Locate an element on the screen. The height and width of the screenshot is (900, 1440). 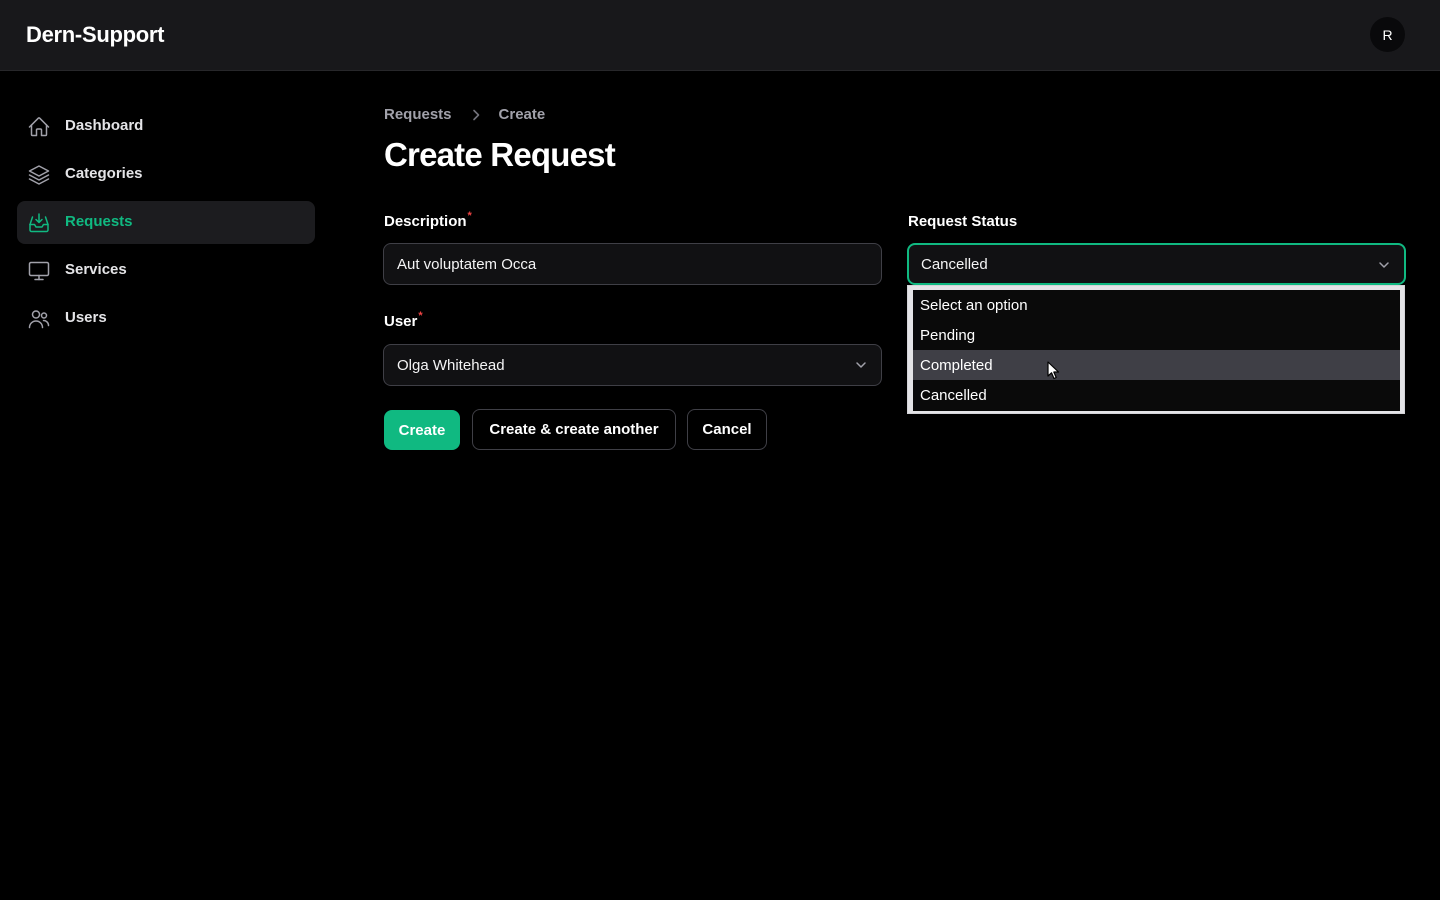
dropdown-option-select-an-option: Select an option is located at coordinates (1156, 305).